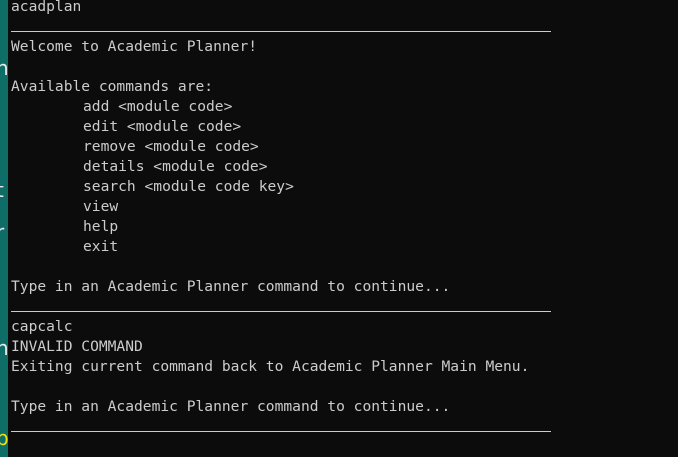 The image size is (678, 457). What do you see at coordinates (188, 186) in the screenshot?
I see `command-item-search: search <module code key>` at bounding box center [188, 186].